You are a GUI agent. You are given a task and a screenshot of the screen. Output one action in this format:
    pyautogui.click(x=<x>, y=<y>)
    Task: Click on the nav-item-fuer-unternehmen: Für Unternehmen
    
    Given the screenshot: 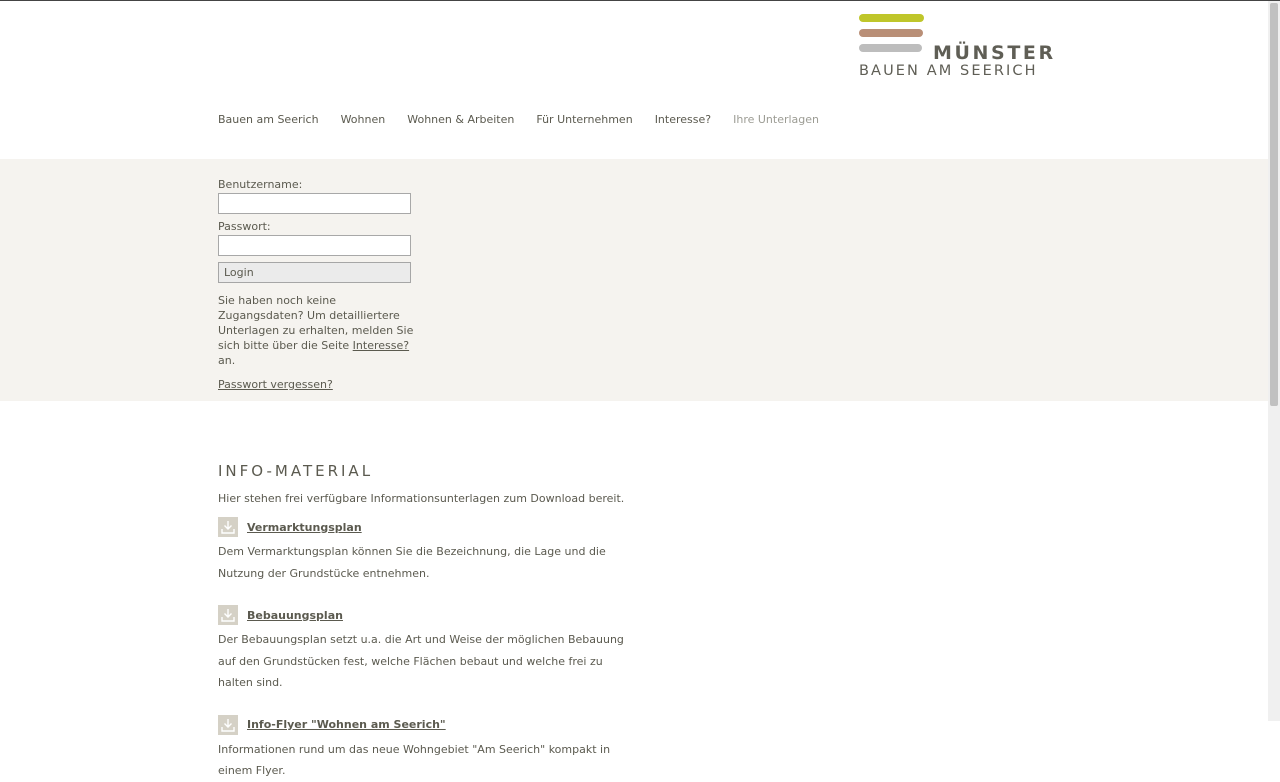 What is the action you would take?
    pyautogui.click(x=584, y=119)
    